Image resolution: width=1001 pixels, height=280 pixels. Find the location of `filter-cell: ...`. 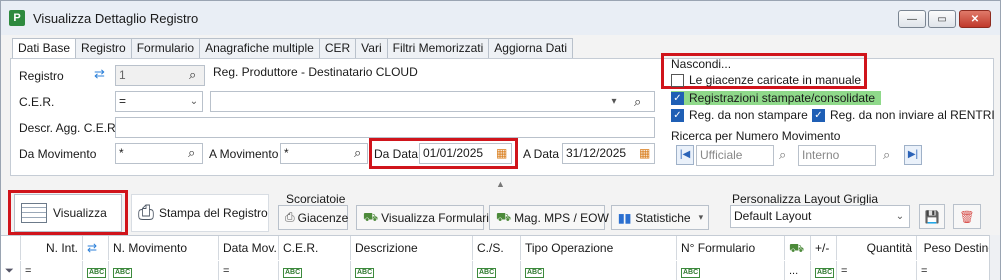

filter-cell: ... is located at coordinates (798, 270).